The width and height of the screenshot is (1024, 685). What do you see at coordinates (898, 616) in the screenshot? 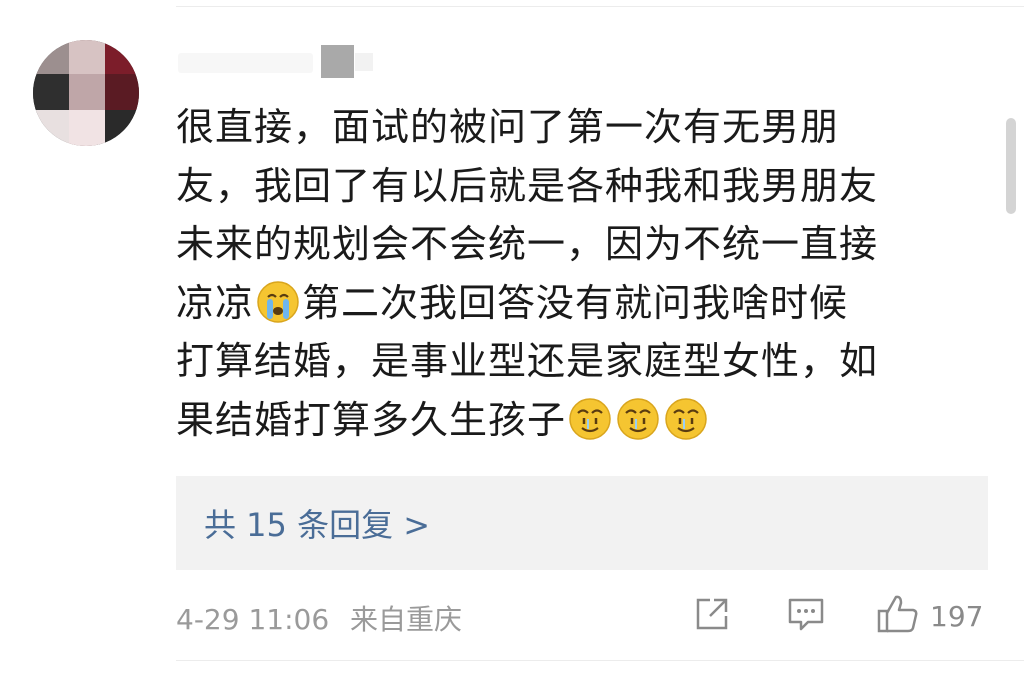
I see `thumbs-up-icon` at bounding box center [898, 616].